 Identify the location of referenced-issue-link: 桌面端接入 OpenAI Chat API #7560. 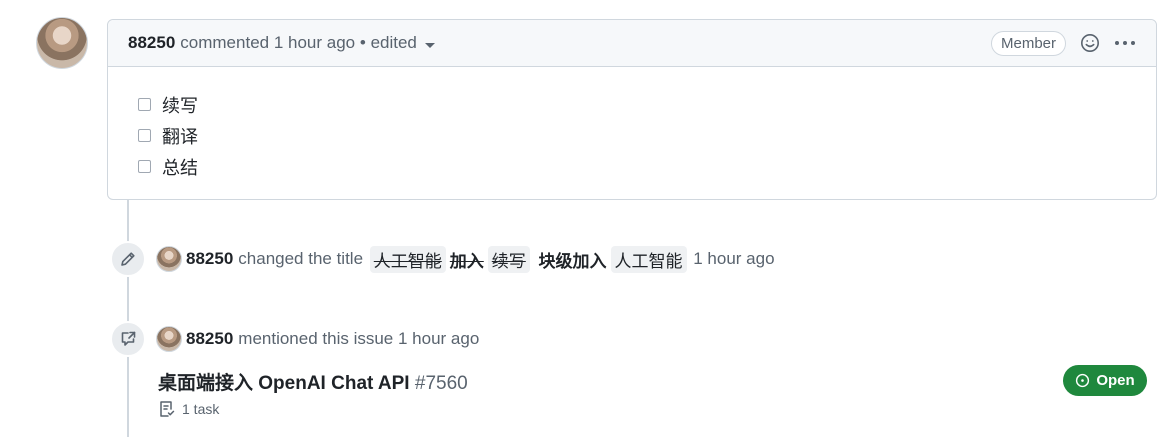
(313, 381).